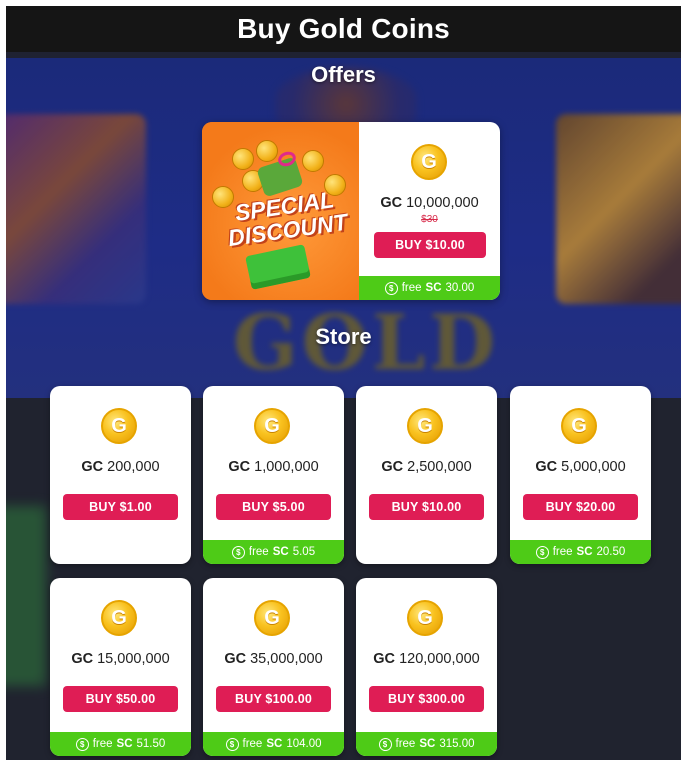 Image resolution: width=687 pixels, height=766 pixels. What do you see at coordinates (429, 219) in the screenshot?
I see `original-price: $30` at bounding box center [429, 219].